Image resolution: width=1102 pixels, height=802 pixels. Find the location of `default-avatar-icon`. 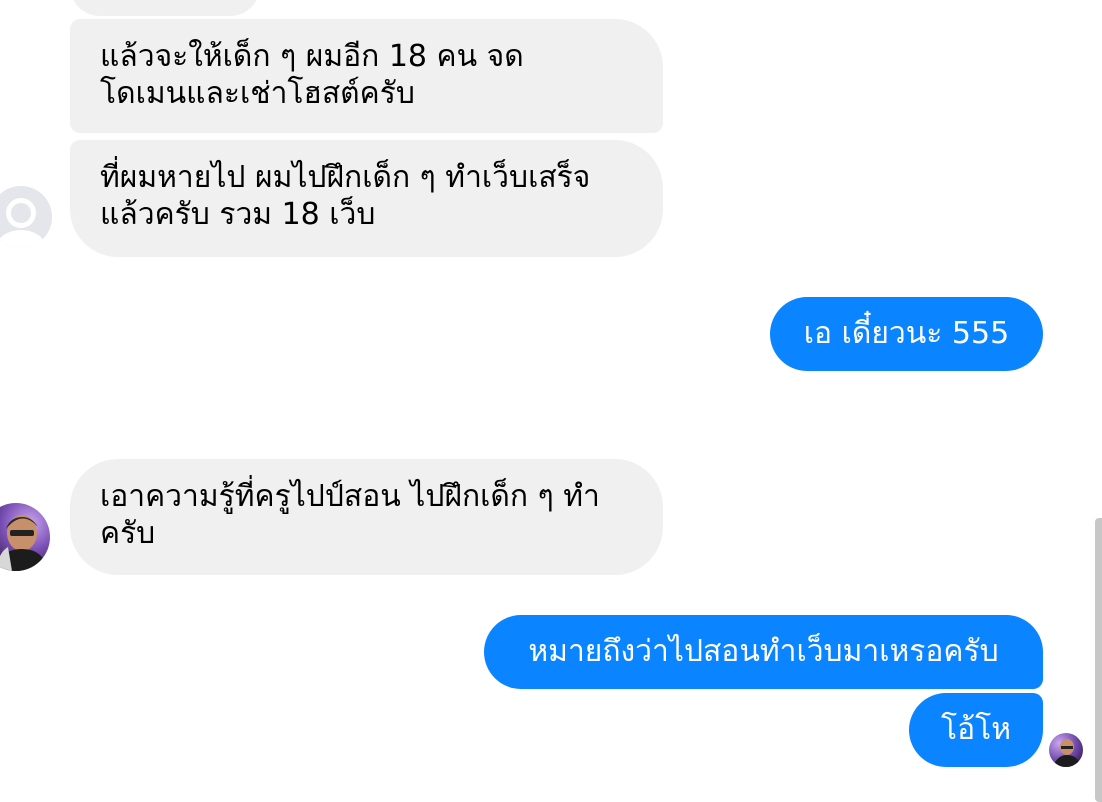

default-avatar-icon is located at coordinates (26, 217).